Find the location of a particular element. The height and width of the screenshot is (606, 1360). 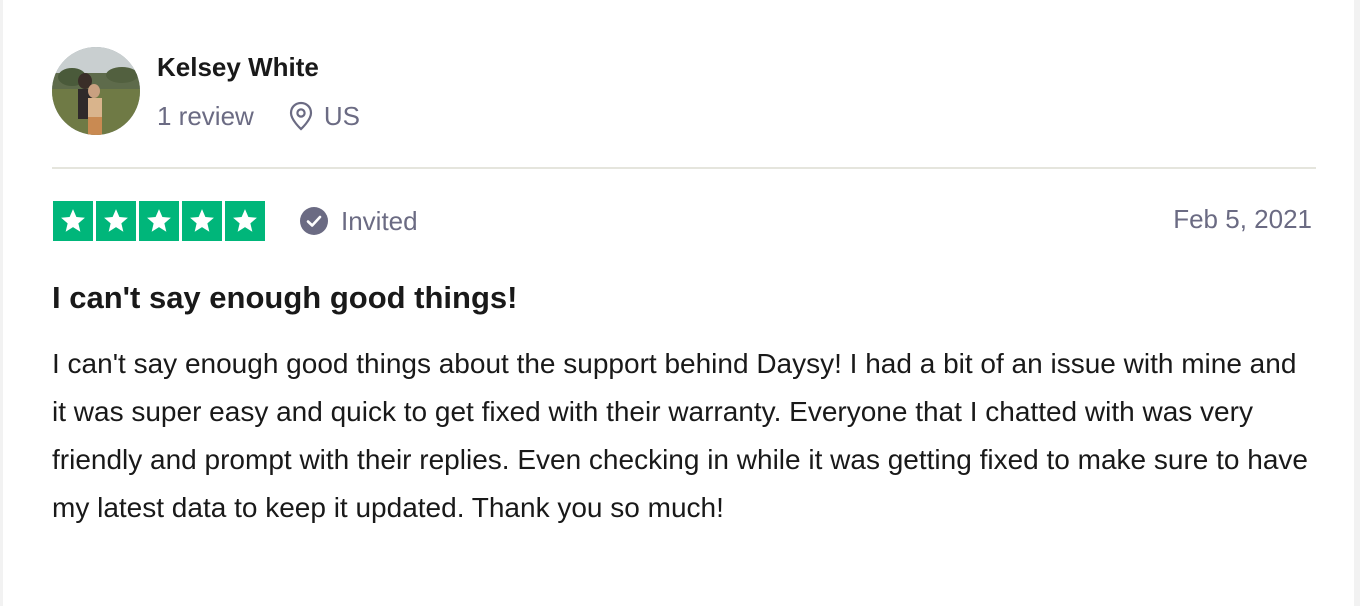

checkmark-circle-icon is located at coordinates (314, 221).